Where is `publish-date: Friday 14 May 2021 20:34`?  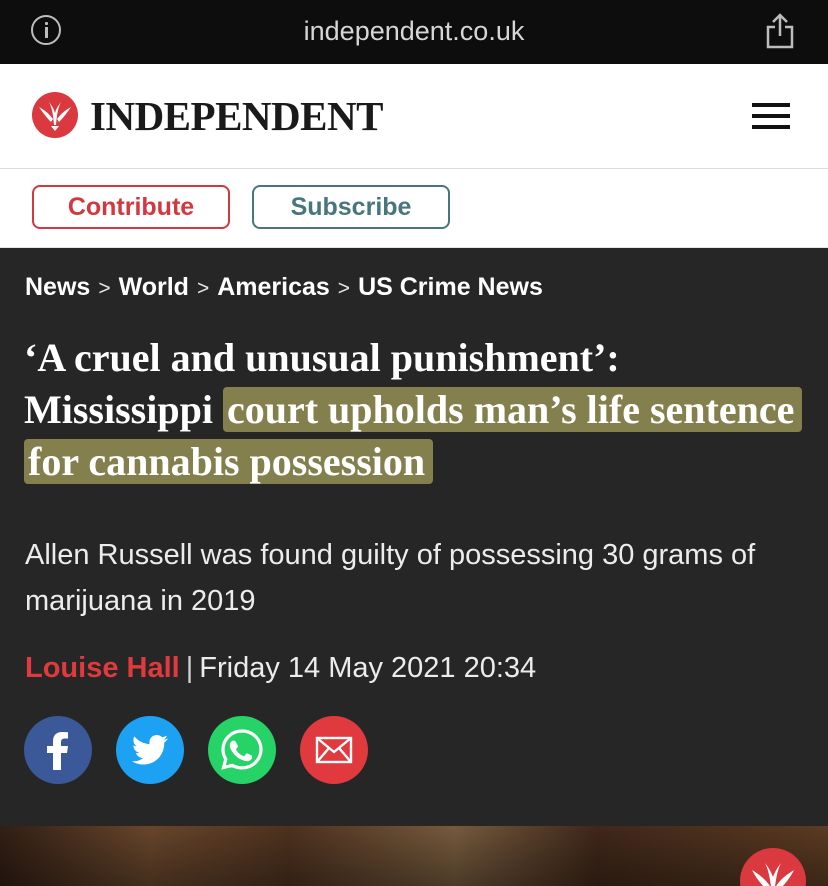 publish-date: Friday 14 May 2021 20:34 is located at coordinates (368, 668).